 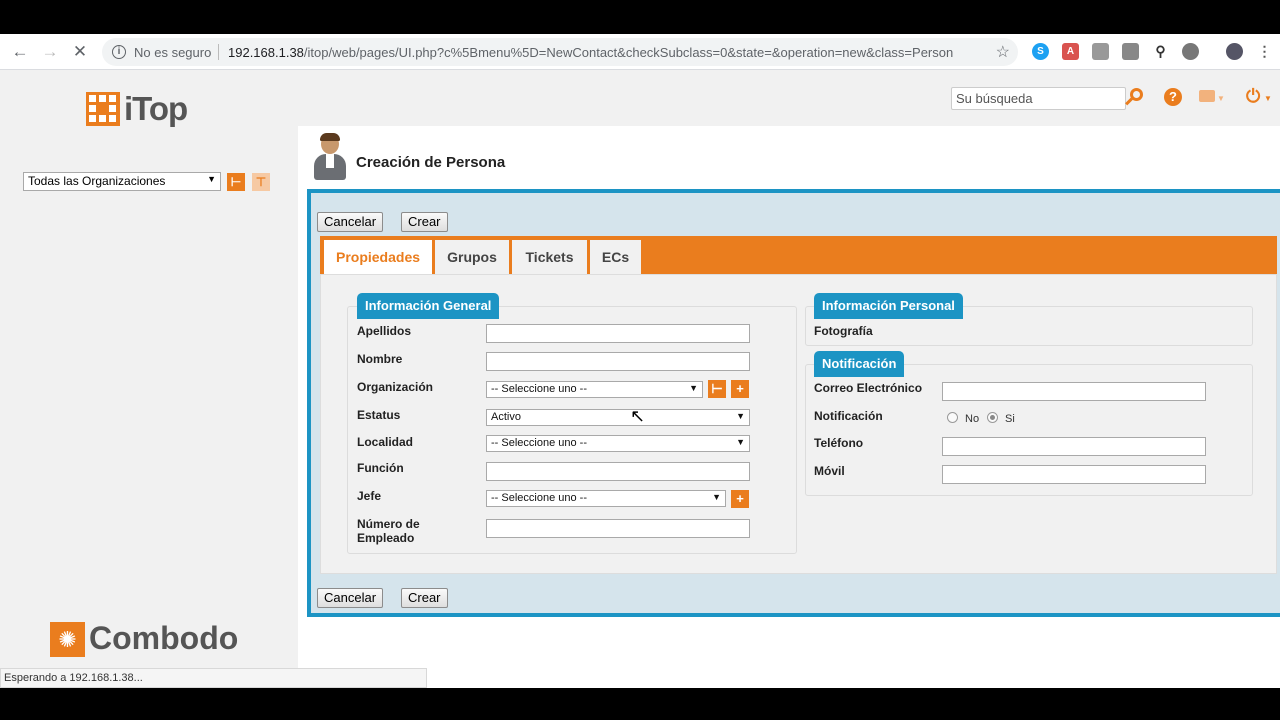 I want to click on organization-filter-select: Todas las Organizaciones ▼, so click(x=122, y=181).